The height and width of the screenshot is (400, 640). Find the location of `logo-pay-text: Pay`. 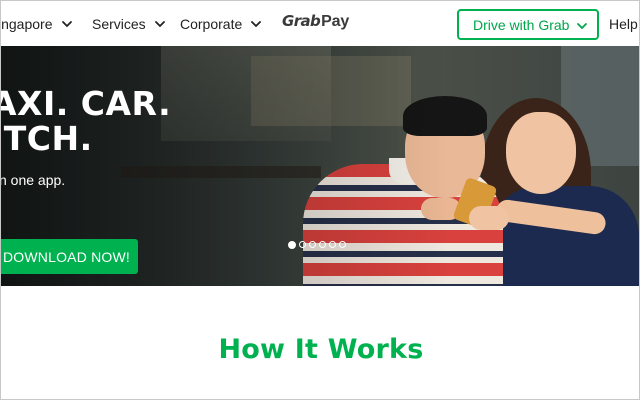

logo-pay-text: Pay is located at coordinates (335, 21).